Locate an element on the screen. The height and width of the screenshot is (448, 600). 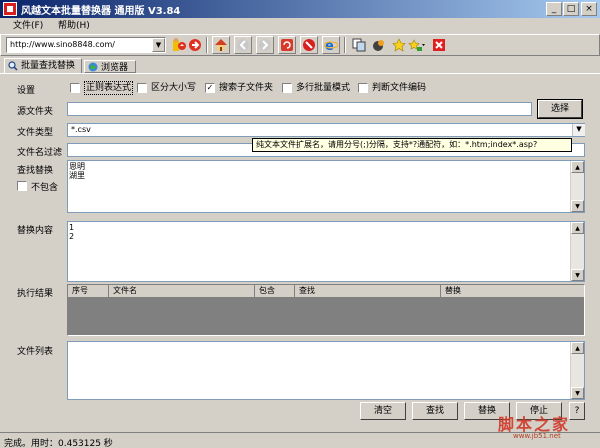
file-list-label: 文件列表 is located at coordinates (35, 352).